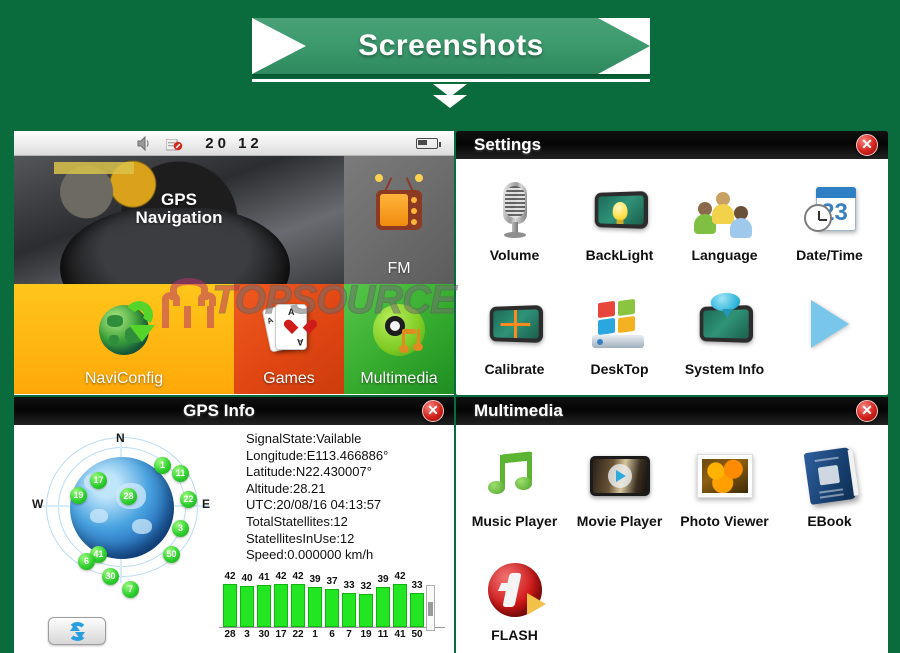 The width and height of the screenshot is (900, 653). What do you see at coordinates (171, 554) in the screenshot?
I see `satellite-marker: 50` at bounding box center [171, 554].